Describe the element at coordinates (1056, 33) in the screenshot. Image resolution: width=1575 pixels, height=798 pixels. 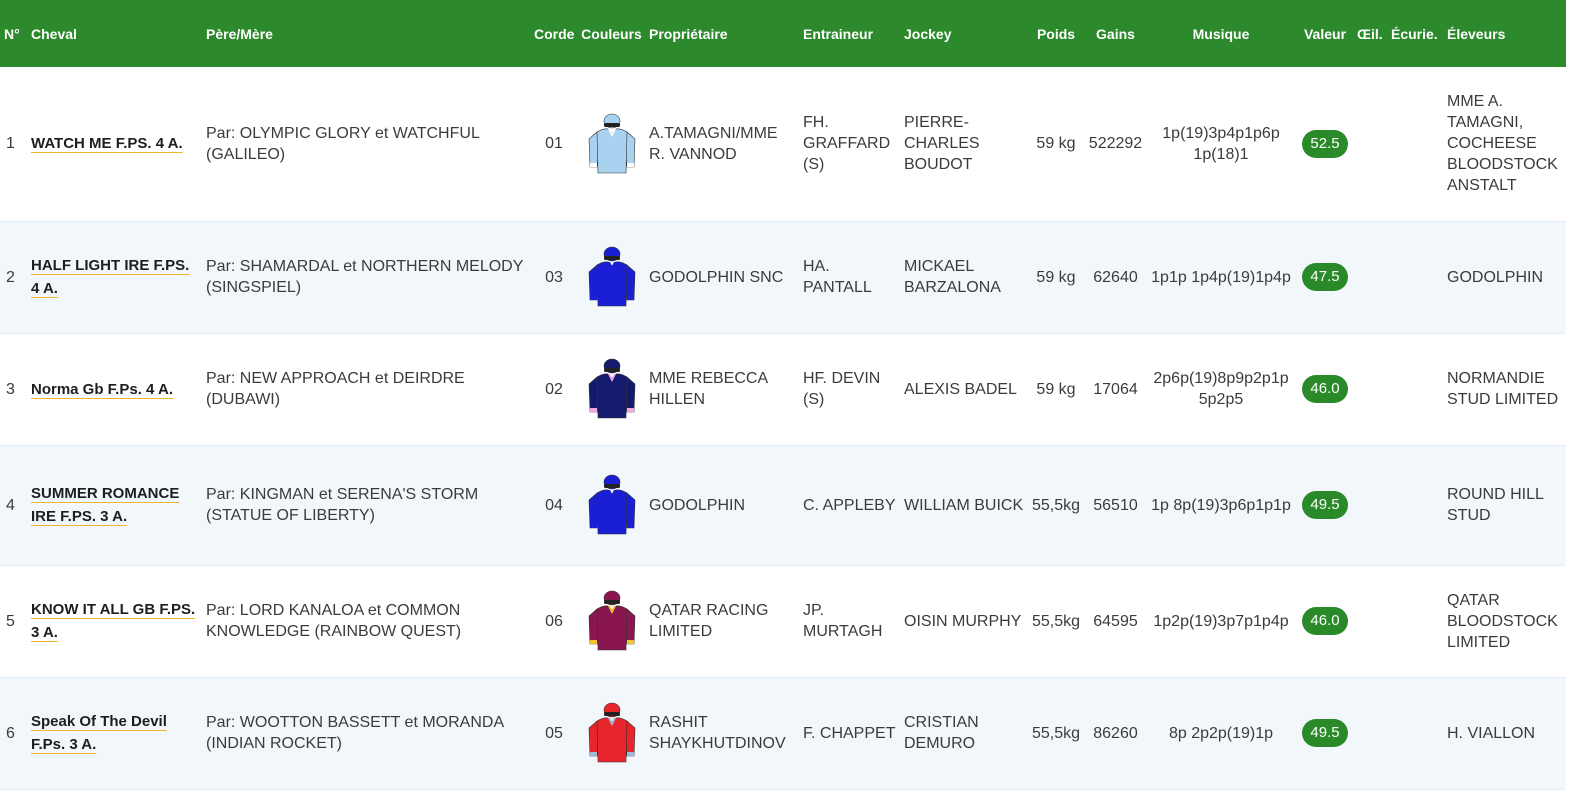
I see `header-poids: Poids` at that location.